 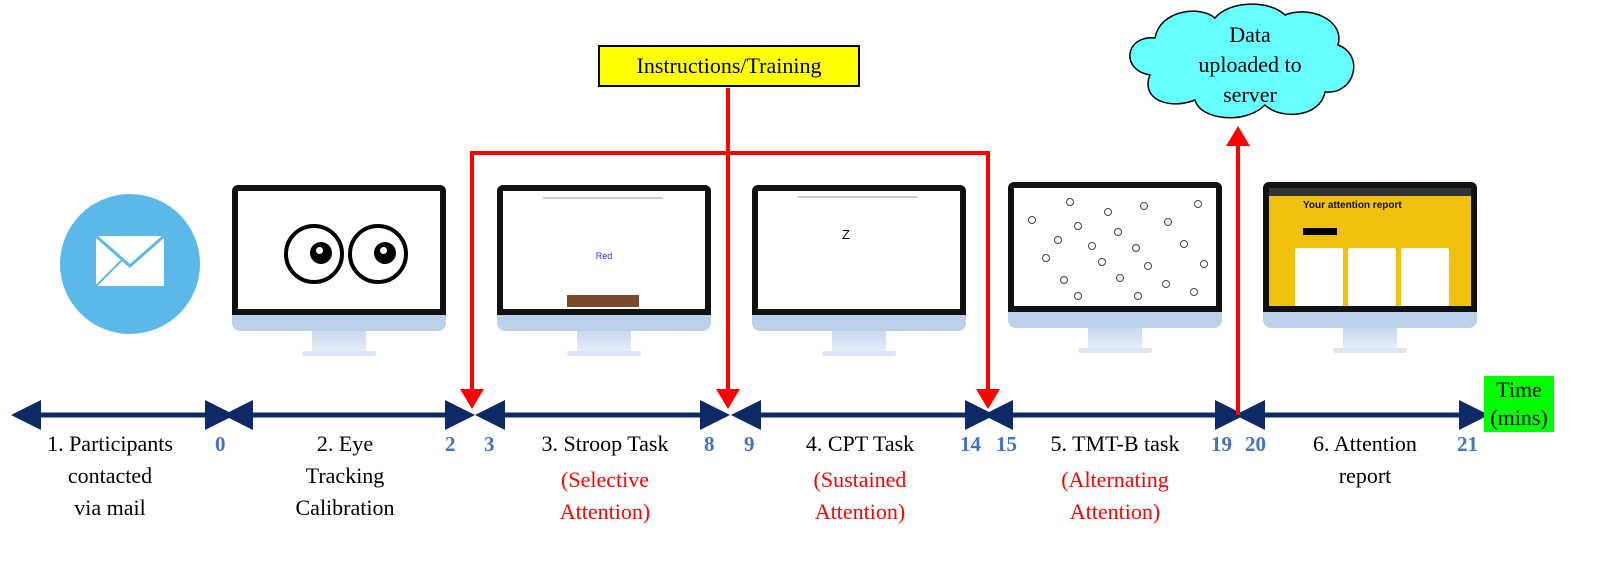 I want to click on step-5-label: 5. TMT-B task (Alternating Attention), so click(x=1115, y=477).